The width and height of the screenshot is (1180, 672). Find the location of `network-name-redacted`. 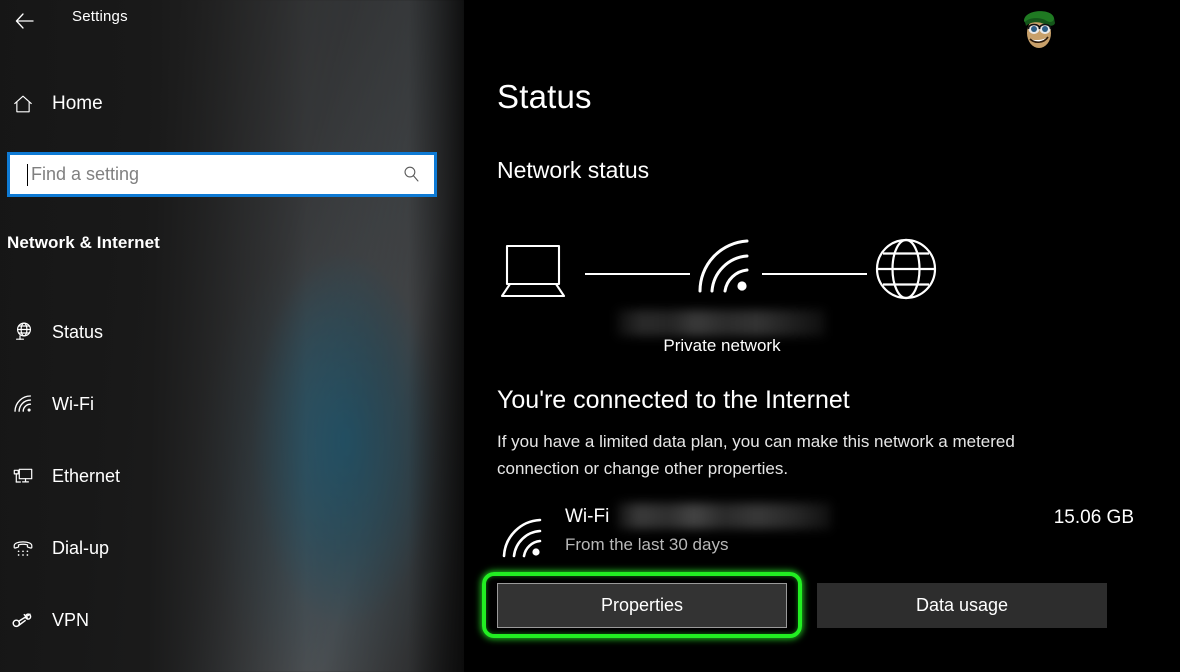

network-name-redacted is located at coordinates (721, 323).